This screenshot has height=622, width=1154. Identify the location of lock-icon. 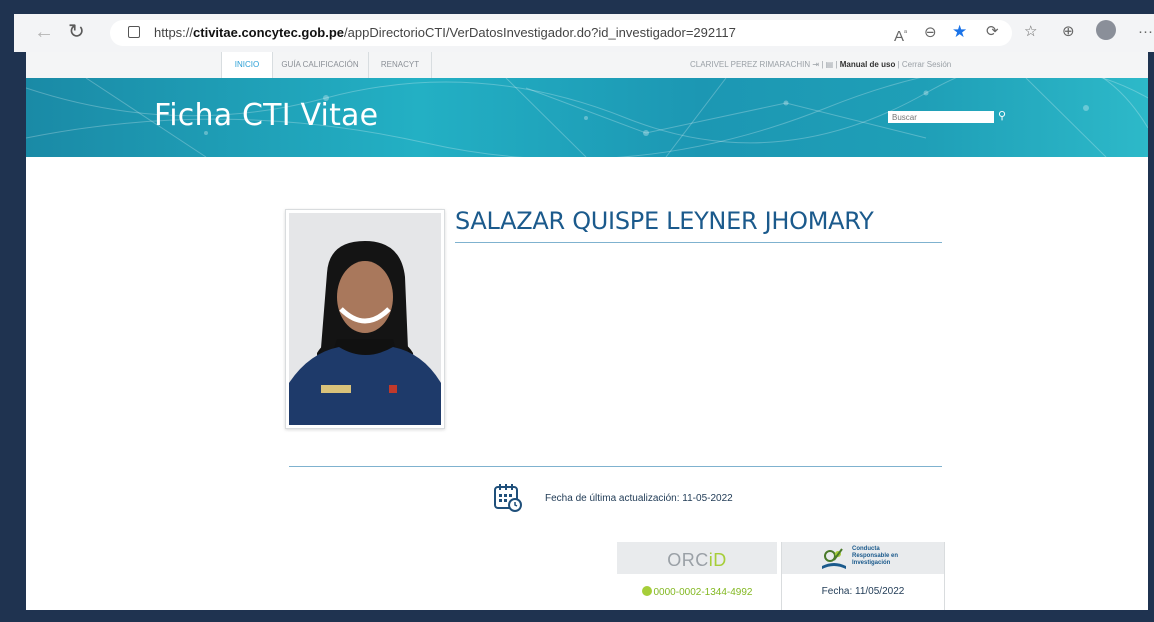
(134, 32).